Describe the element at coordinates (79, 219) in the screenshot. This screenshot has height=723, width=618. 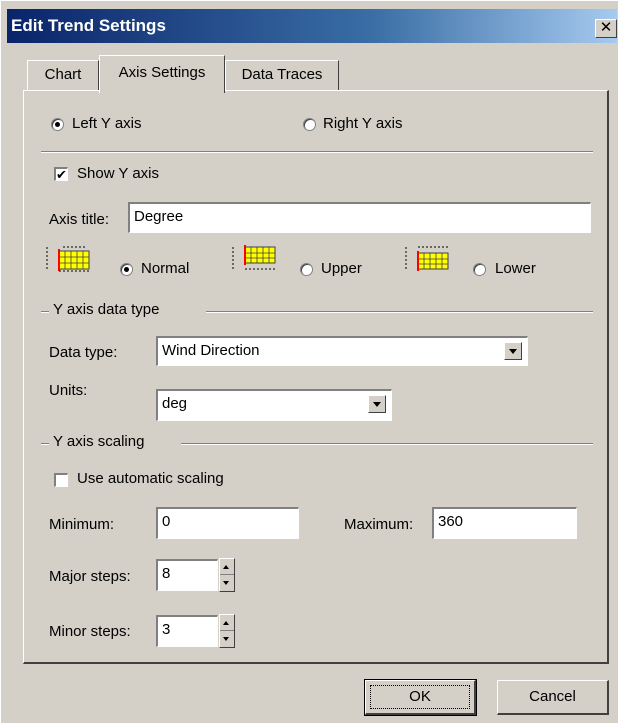
I see `axis-title-label: Axis title:` at that location.